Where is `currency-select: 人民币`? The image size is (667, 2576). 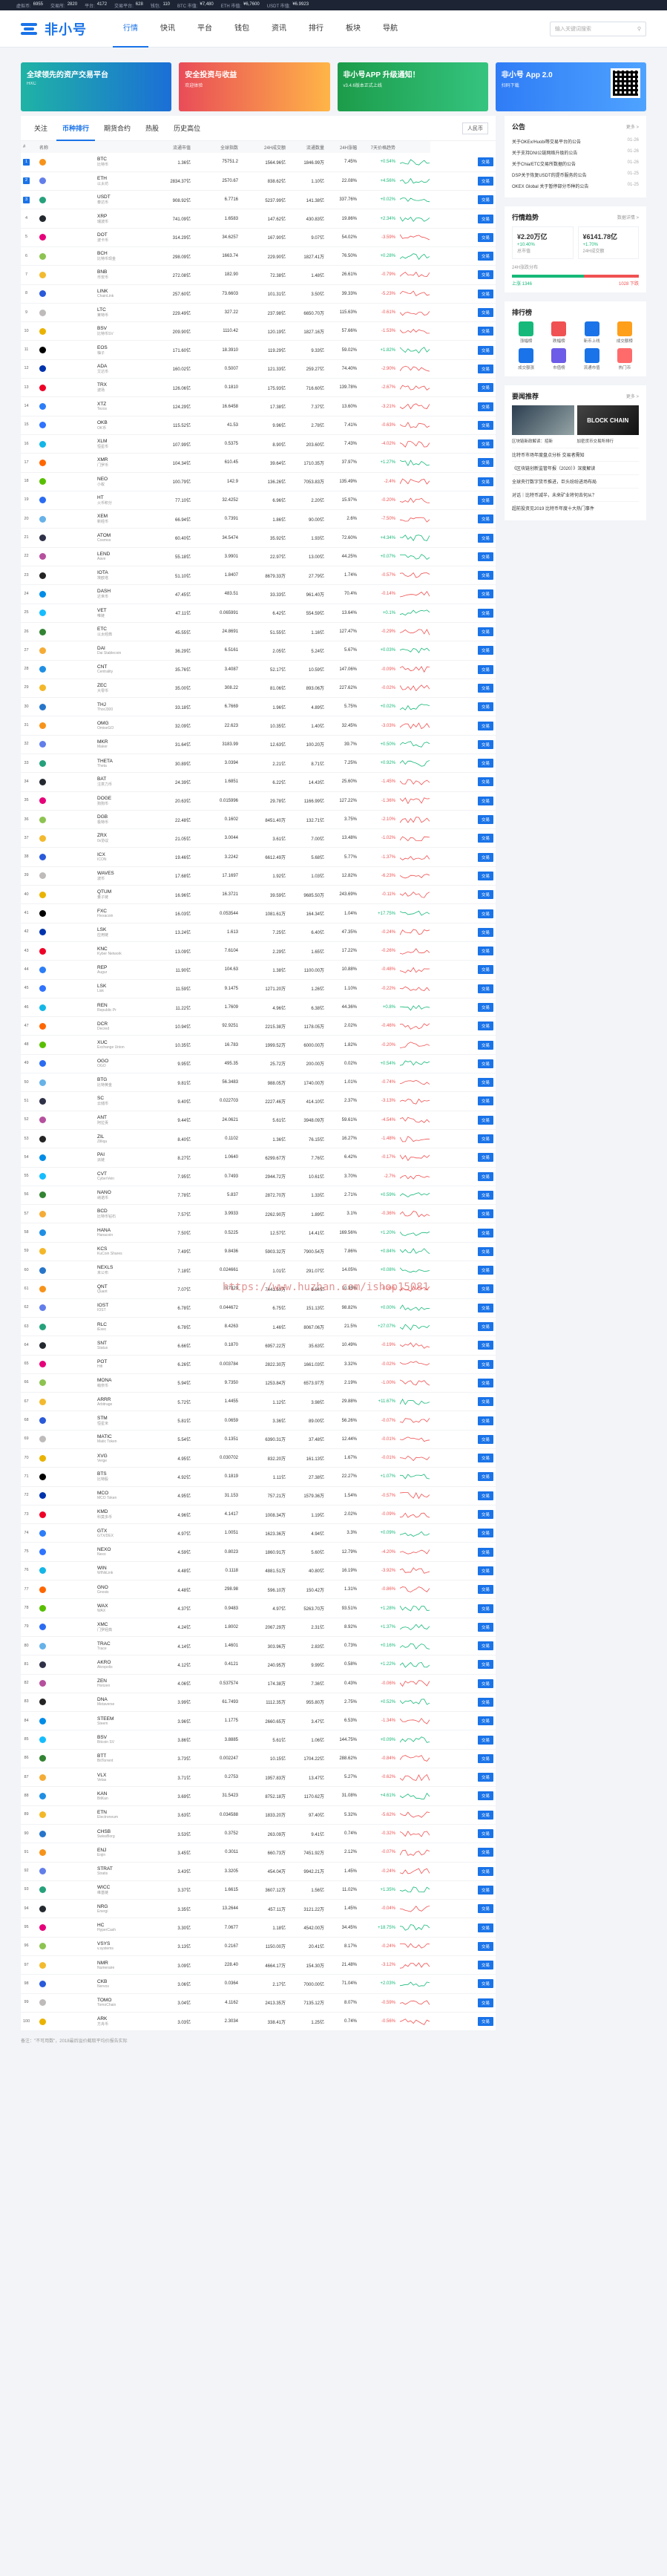
currency-select: 人民币 is located at coordinates (475, 128).